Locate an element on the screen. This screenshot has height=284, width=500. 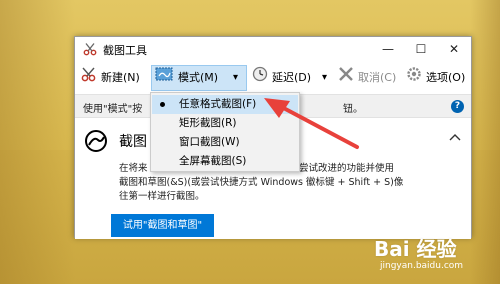
help-icon: ? is located at coordinates (457, 106).